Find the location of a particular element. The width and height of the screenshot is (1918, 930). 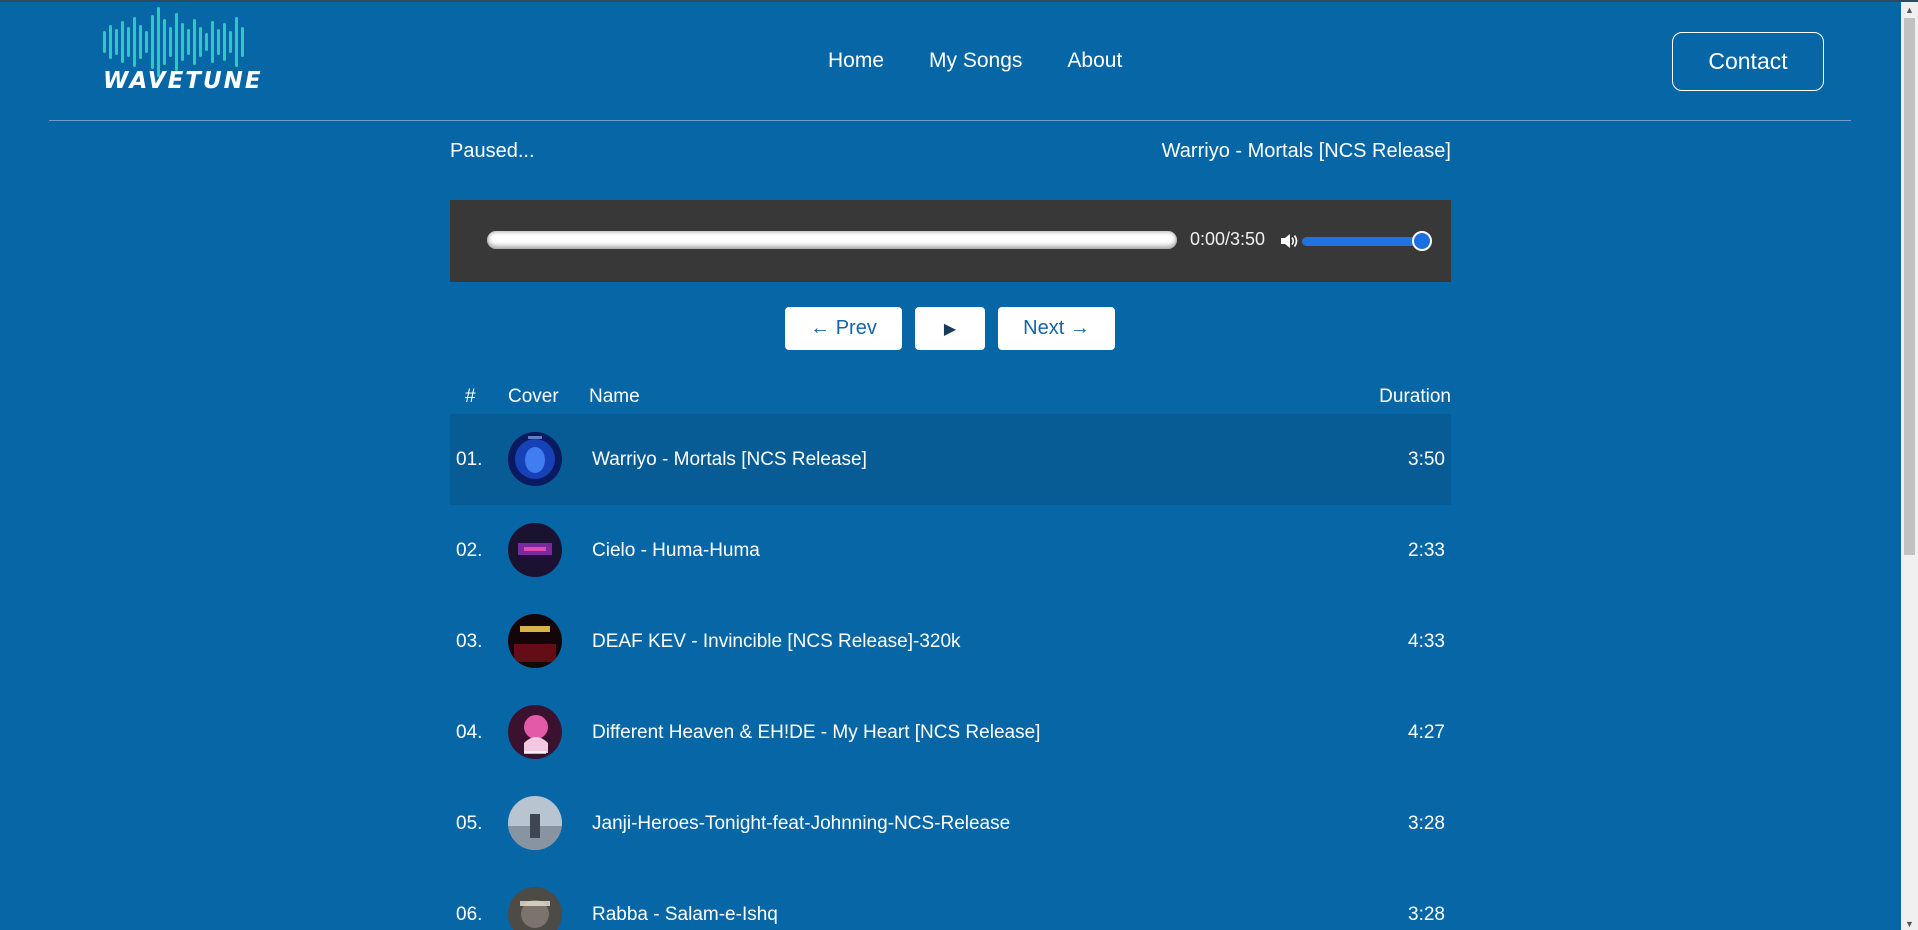

song-name: Warriyo - Mortals [NCS Release] is located at coordinates (729, 459).